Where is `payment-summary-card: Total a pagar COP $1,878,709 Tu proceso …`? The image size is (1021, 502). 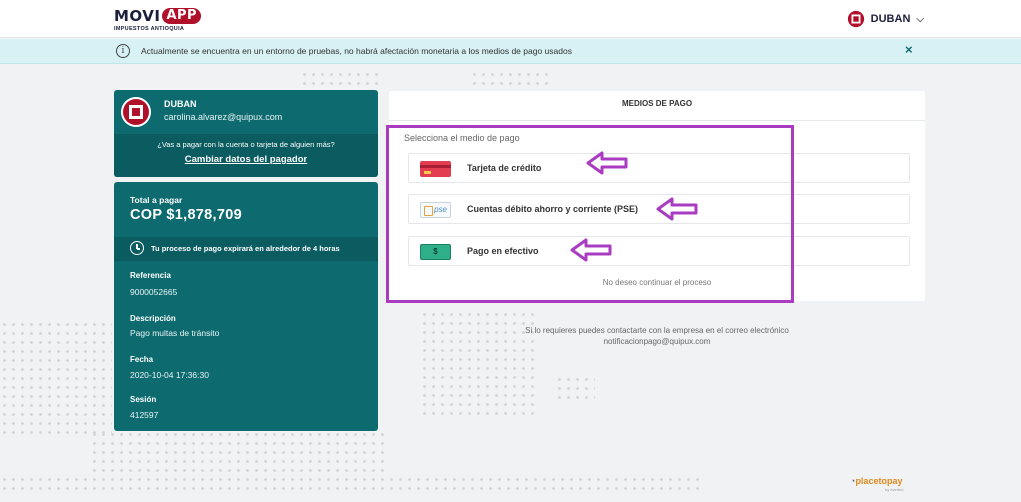 payment-summary-card: Total a pagar COP $1,878,709 Tu proceso … is located at coordinates (246, 306).